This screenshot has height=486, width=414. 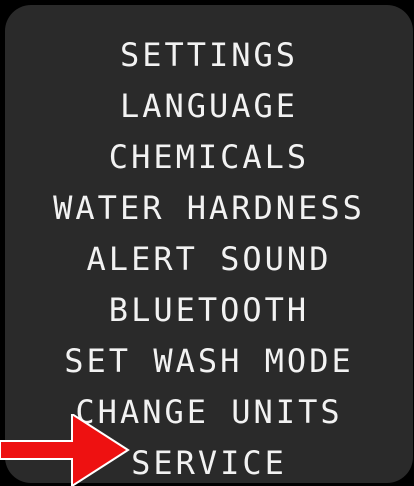 I want to click on menu-item-language: LANGUAGE, so click(x=209, y=106).